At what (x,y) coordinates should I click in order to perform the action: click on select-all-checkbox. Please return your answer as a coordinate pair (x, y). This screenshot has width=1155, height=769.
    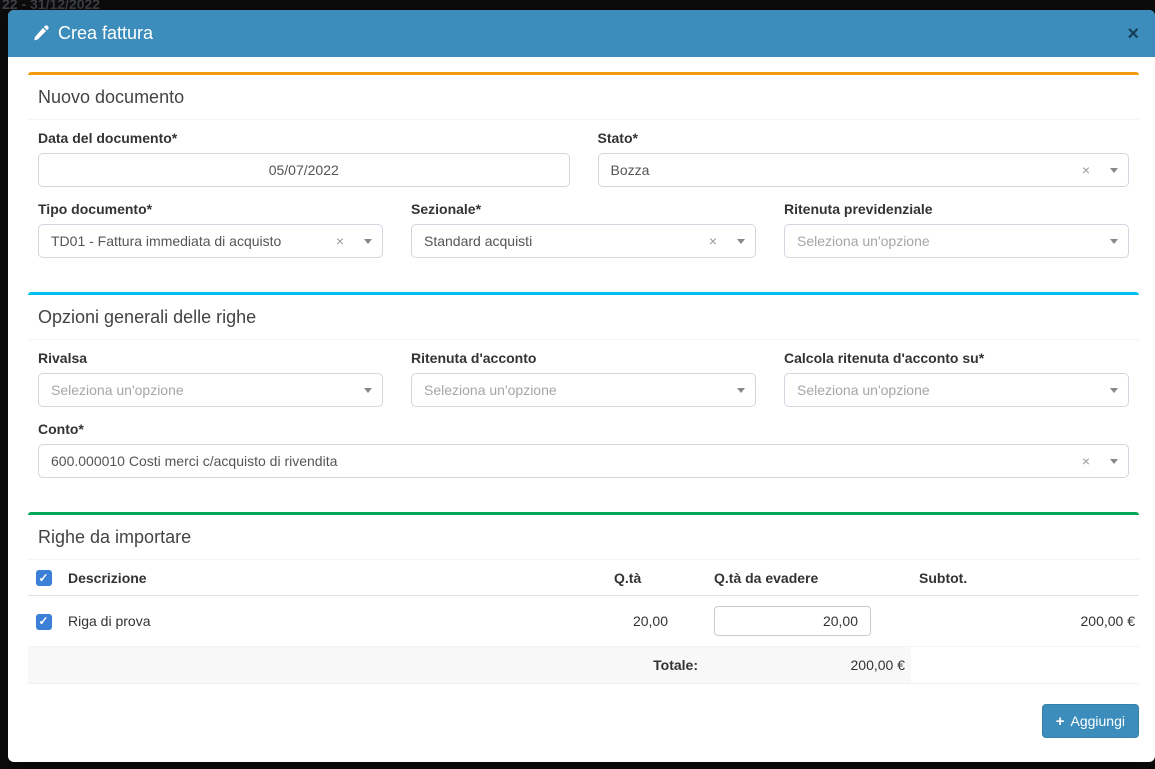
    Looking at the image, I should click on (44, 578).